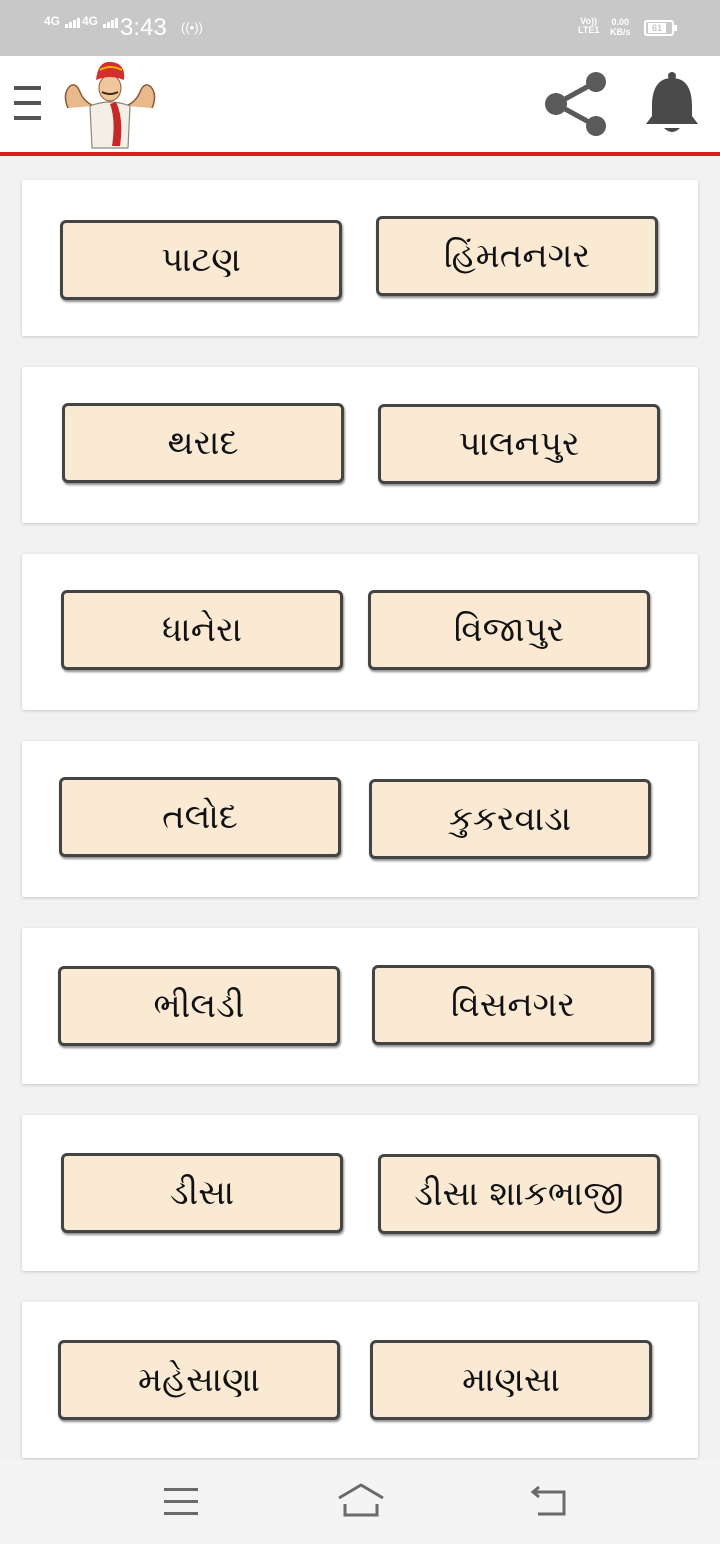  I want to click on signal-sim2: 4G, so click(100, 21).